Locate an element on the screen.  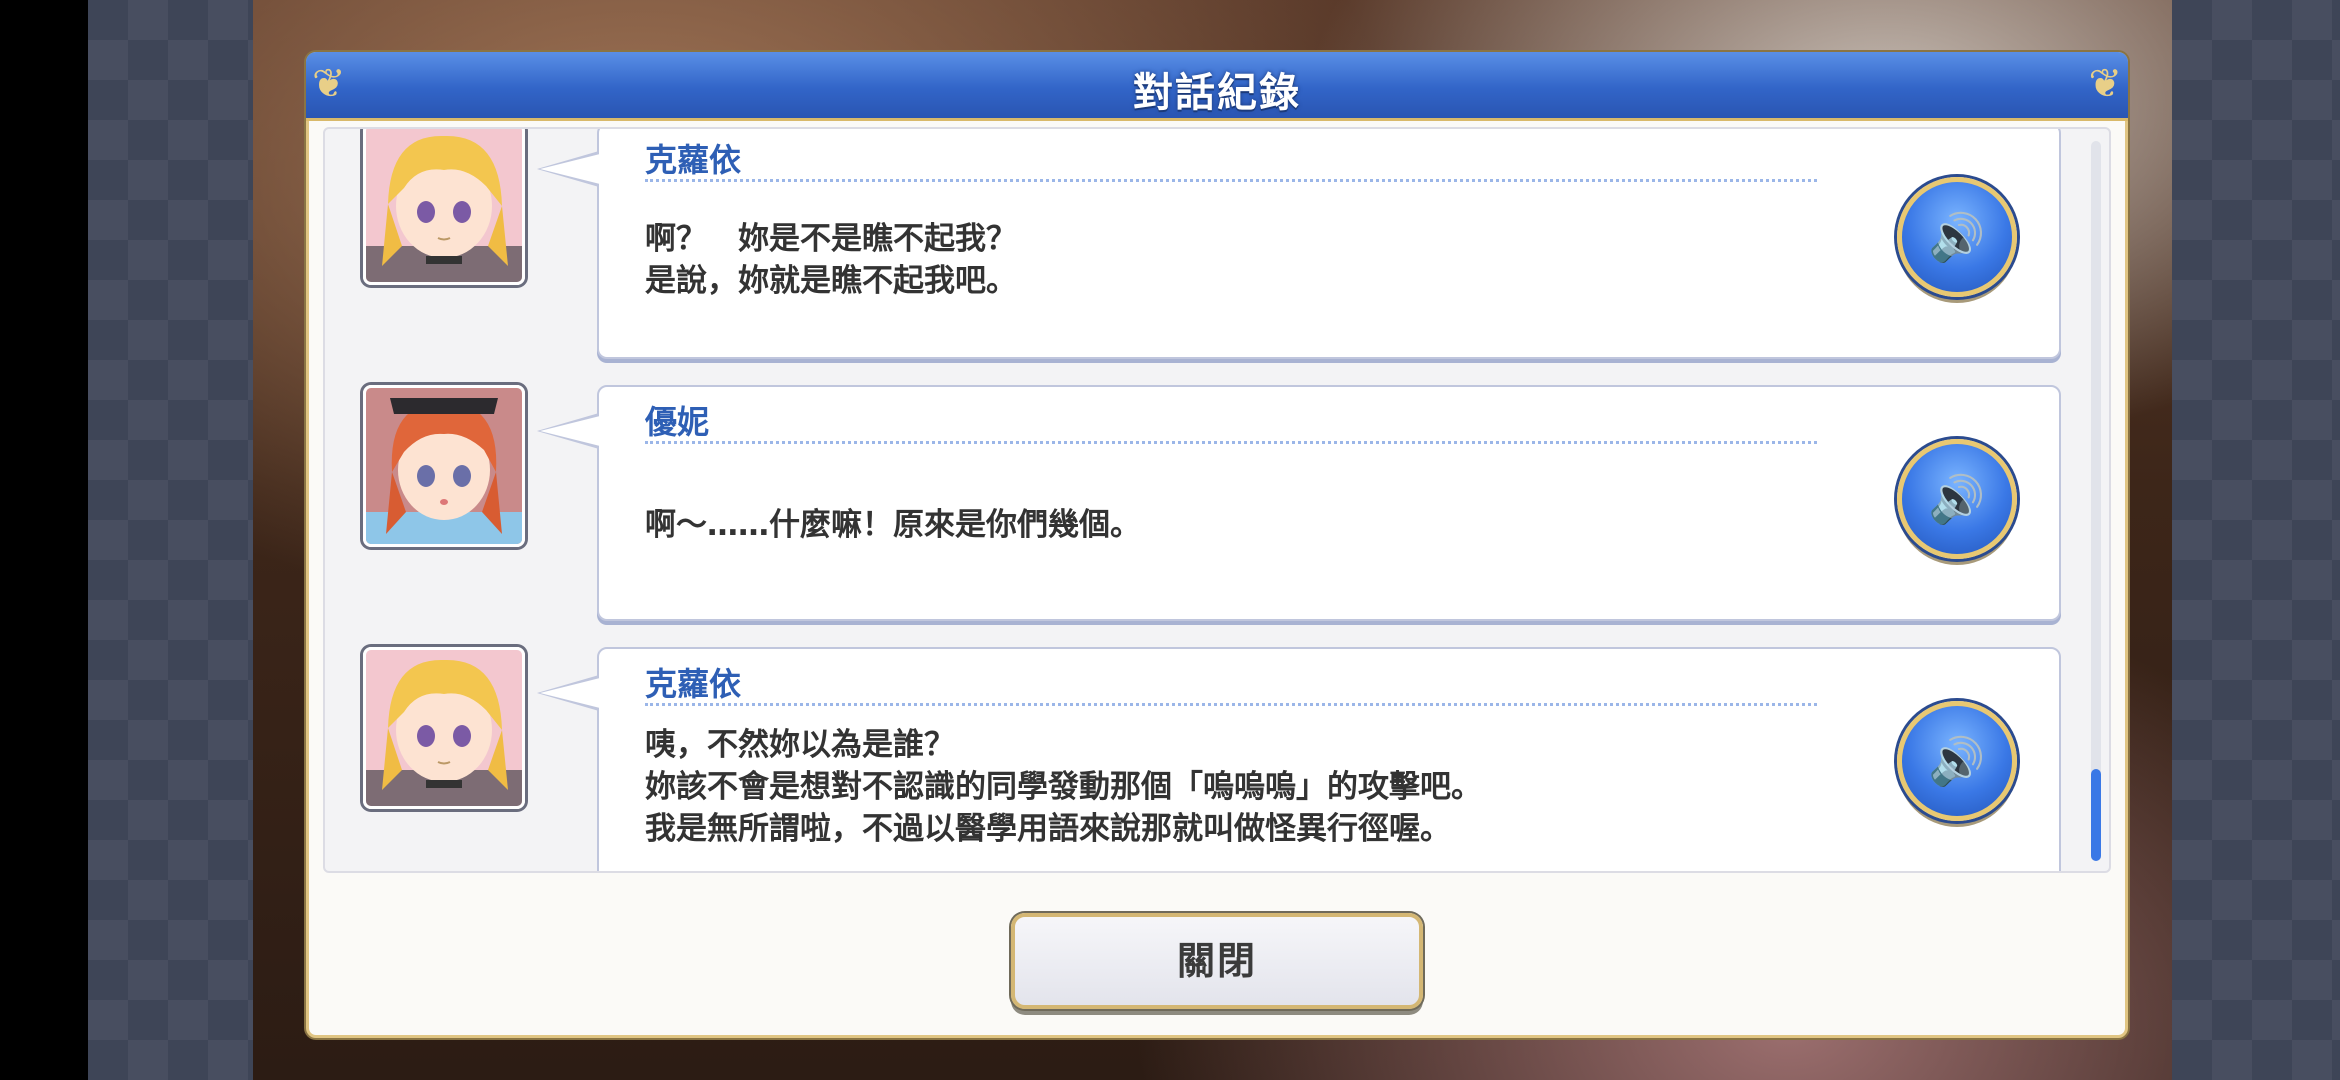
dialog-title: 對話紀錄 is located at coordinates (1217, 93).